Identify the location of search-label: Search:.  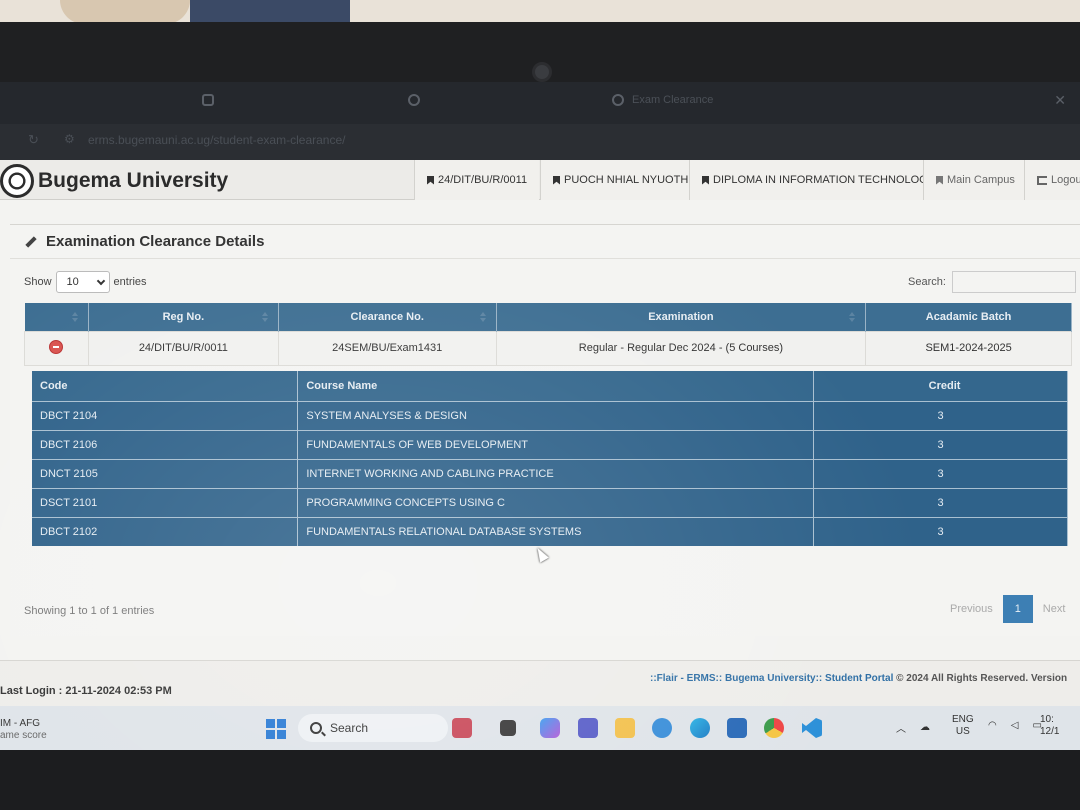
(927, 282).